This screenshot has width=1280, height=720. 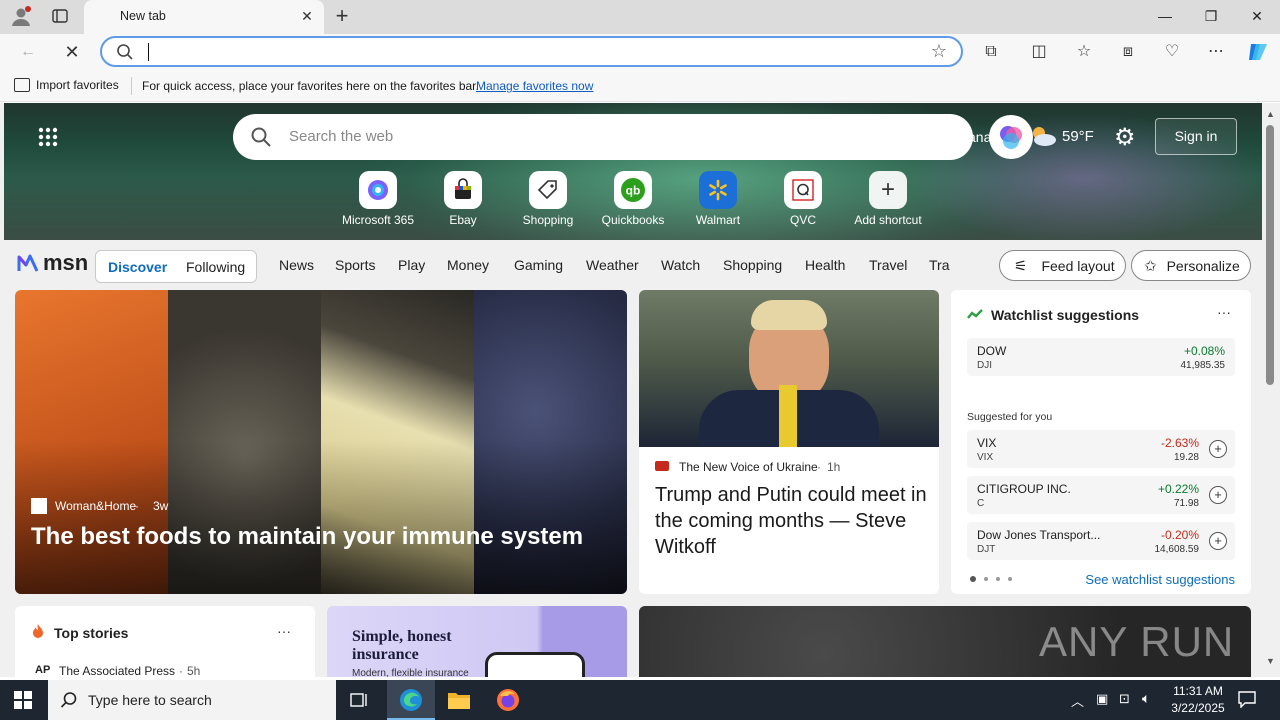 What do you see at coordinates (1101, 449) in the screenshot?
I see `watchlist-row-vix: VIX VIX -2.63% 19.28 +` at bounding box center [1101, 449].